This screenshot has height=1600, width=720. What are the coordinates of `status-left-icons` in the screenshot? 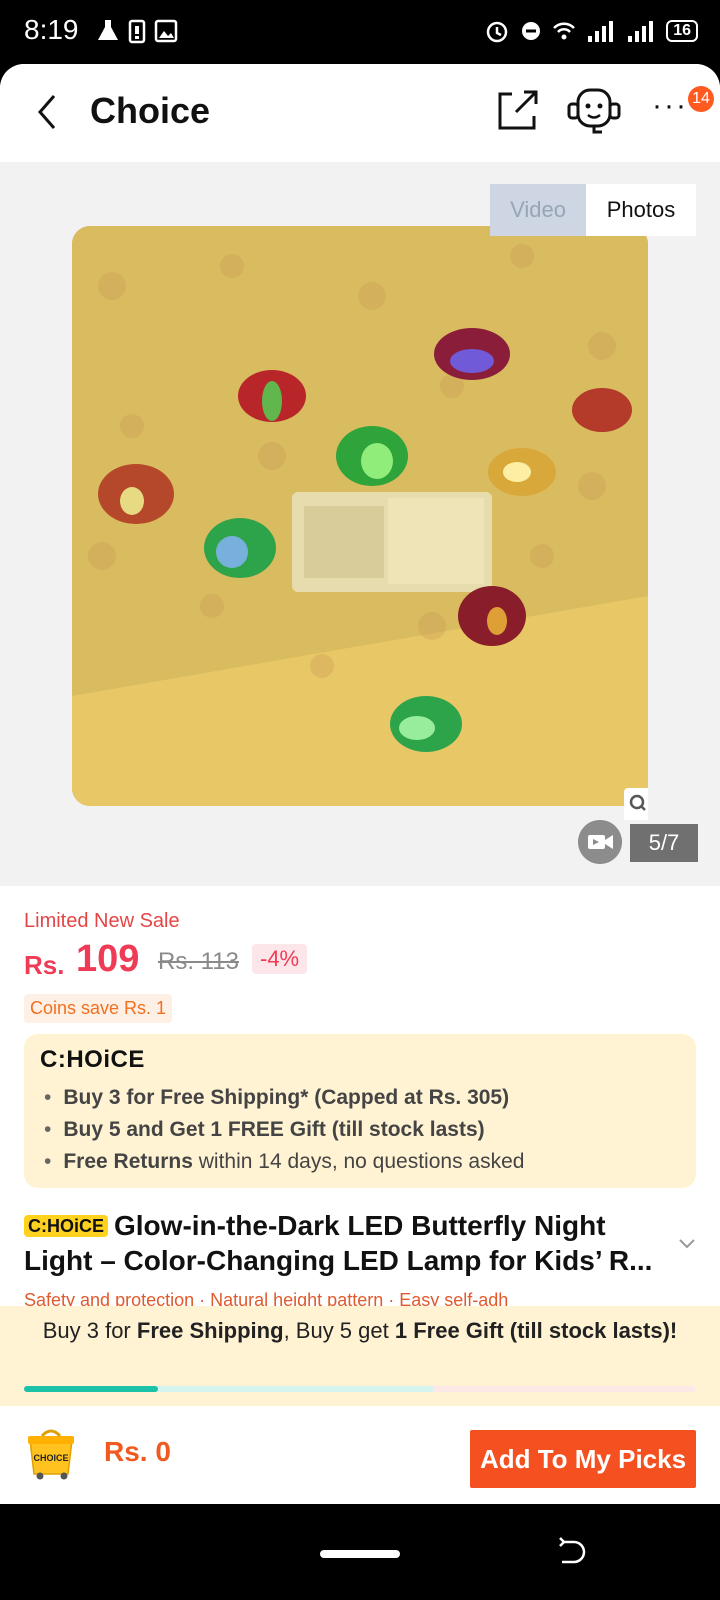 It's located at (137, 31).